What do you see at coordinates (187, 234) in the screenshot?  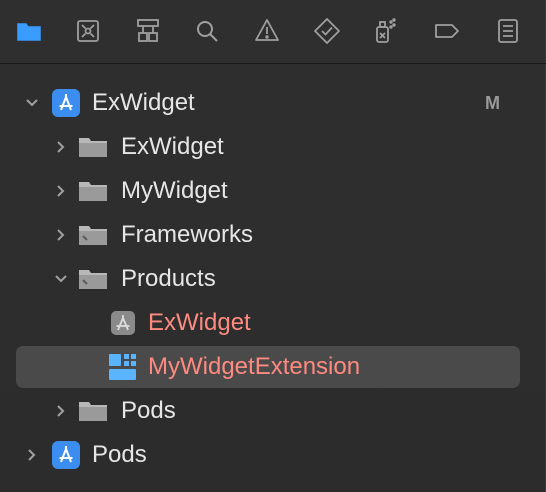 I see `tree-item-label: Frameworks` at bounding box center [187, 234].